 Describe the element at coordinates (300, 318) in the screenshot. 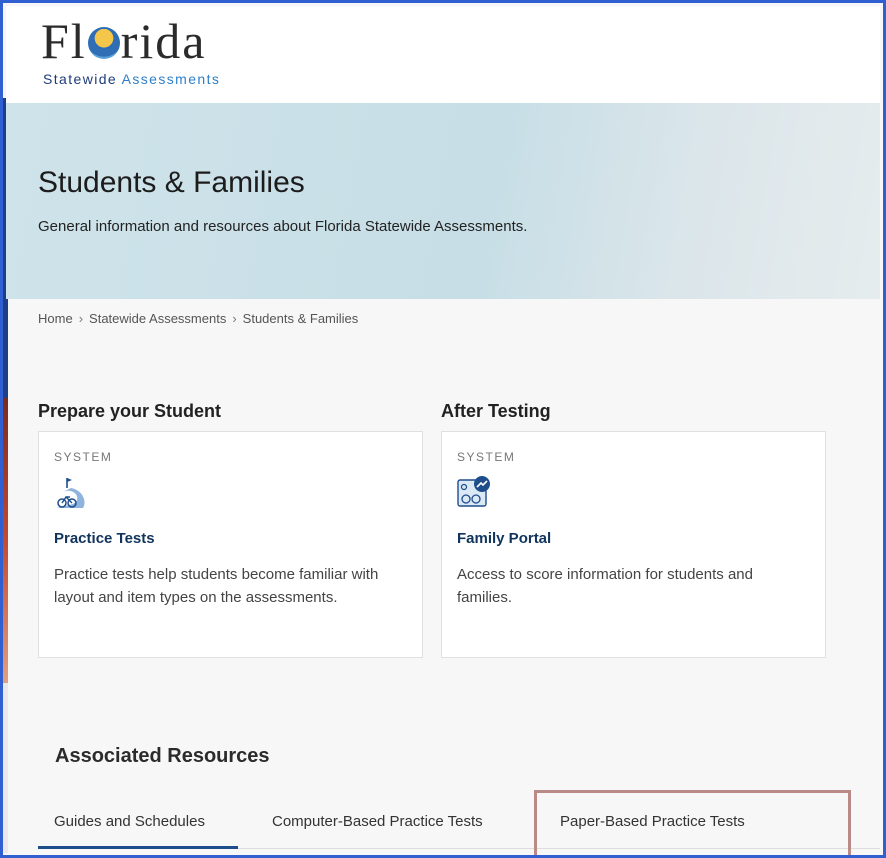

I see `breadcrumb-current: Students & Families` at that location.